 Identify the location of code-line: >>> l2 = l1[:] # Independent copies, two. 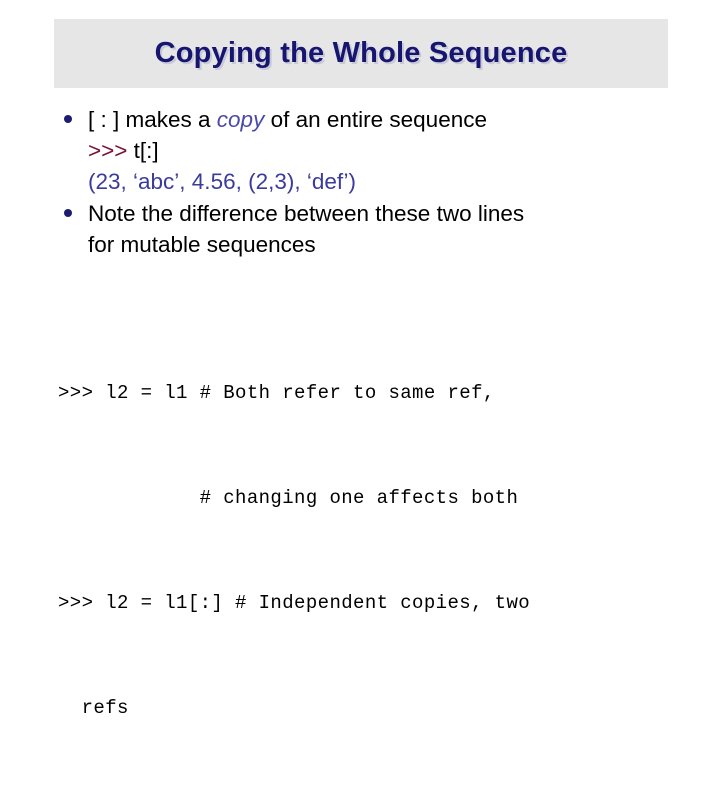
(294, 603).